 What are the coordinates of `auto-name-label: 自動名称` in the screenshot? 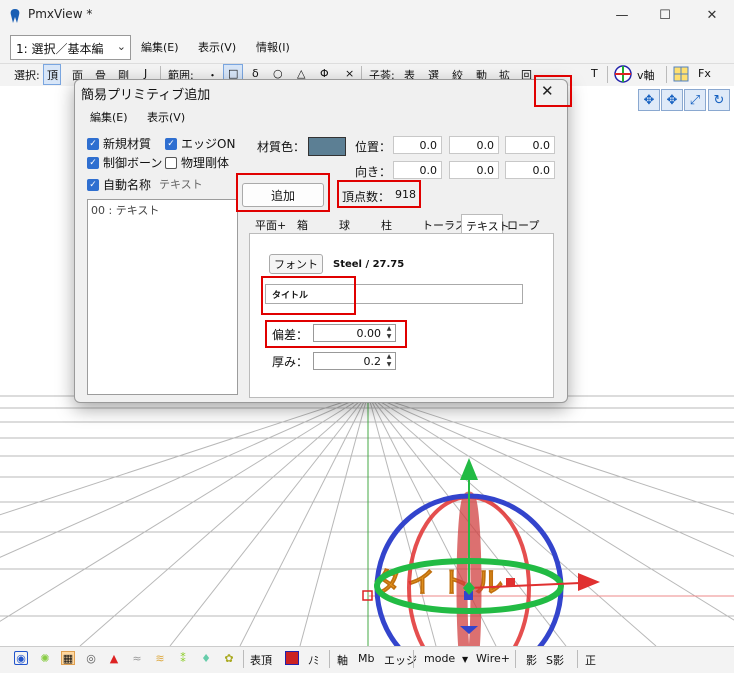 It's located at (127, 185).